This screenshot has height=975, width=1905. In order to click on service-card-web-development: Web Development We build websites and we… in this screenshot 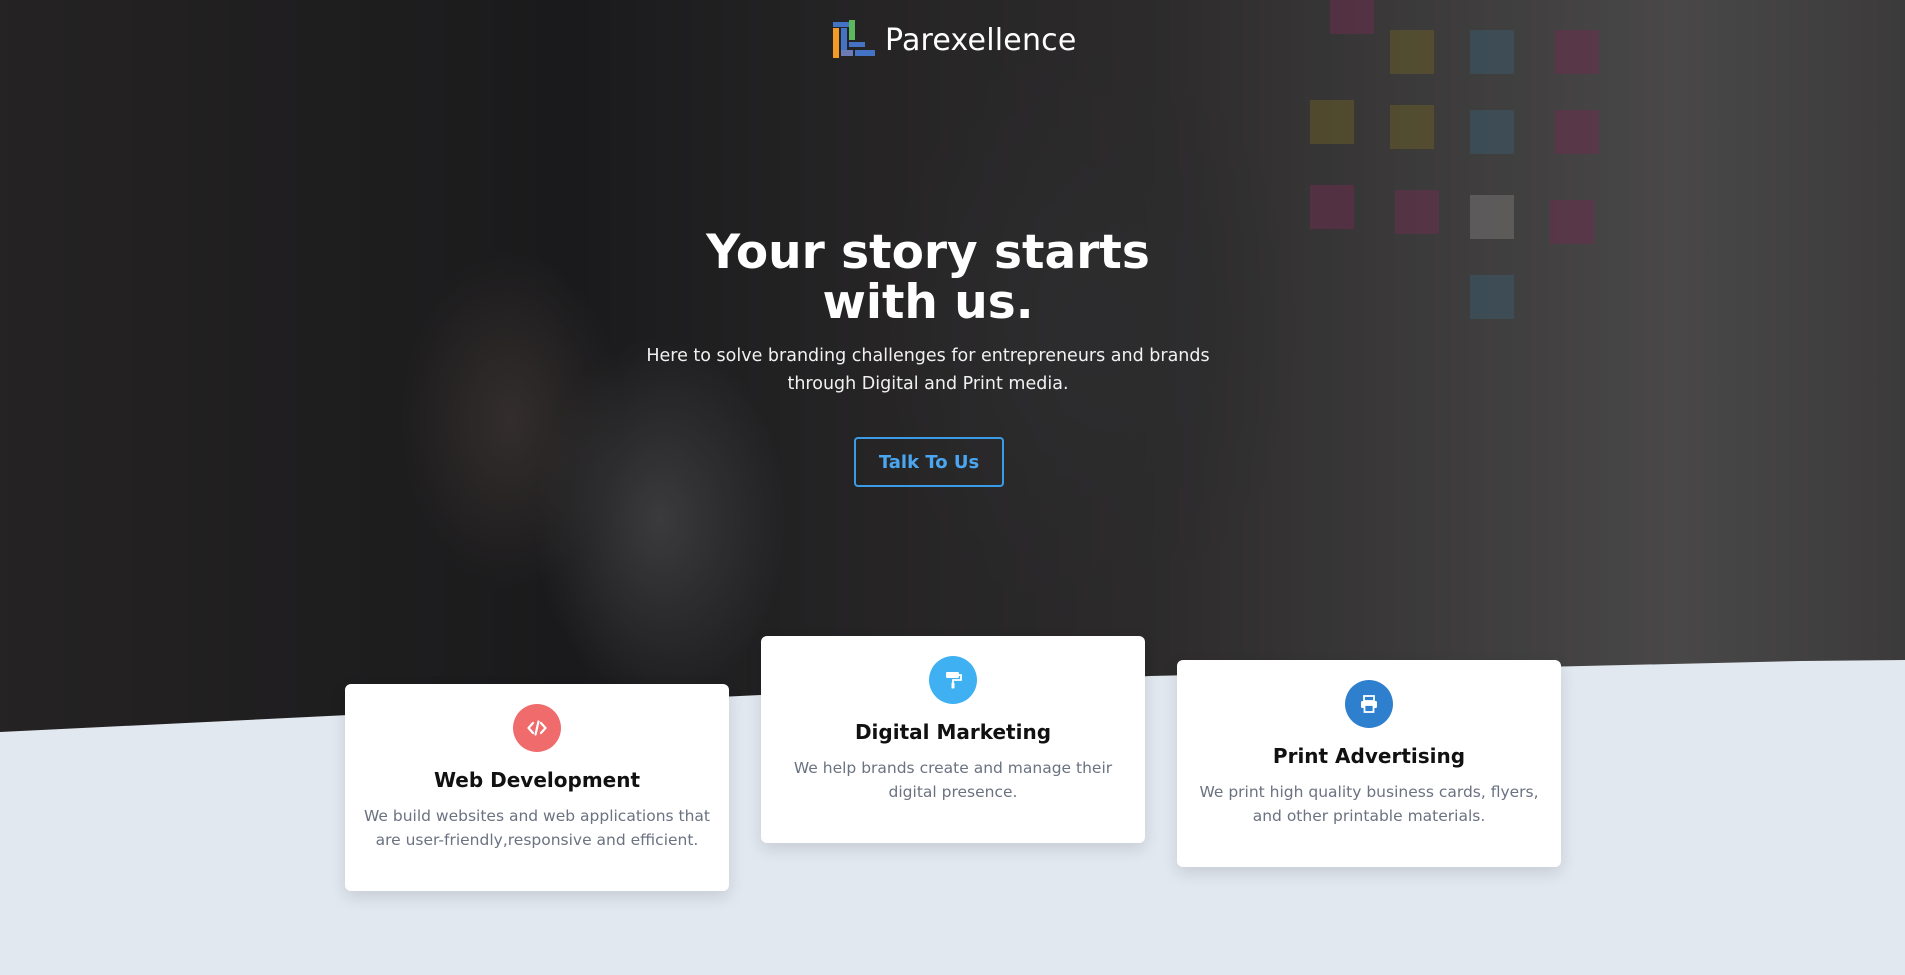, I will do `click(537, 787)`.